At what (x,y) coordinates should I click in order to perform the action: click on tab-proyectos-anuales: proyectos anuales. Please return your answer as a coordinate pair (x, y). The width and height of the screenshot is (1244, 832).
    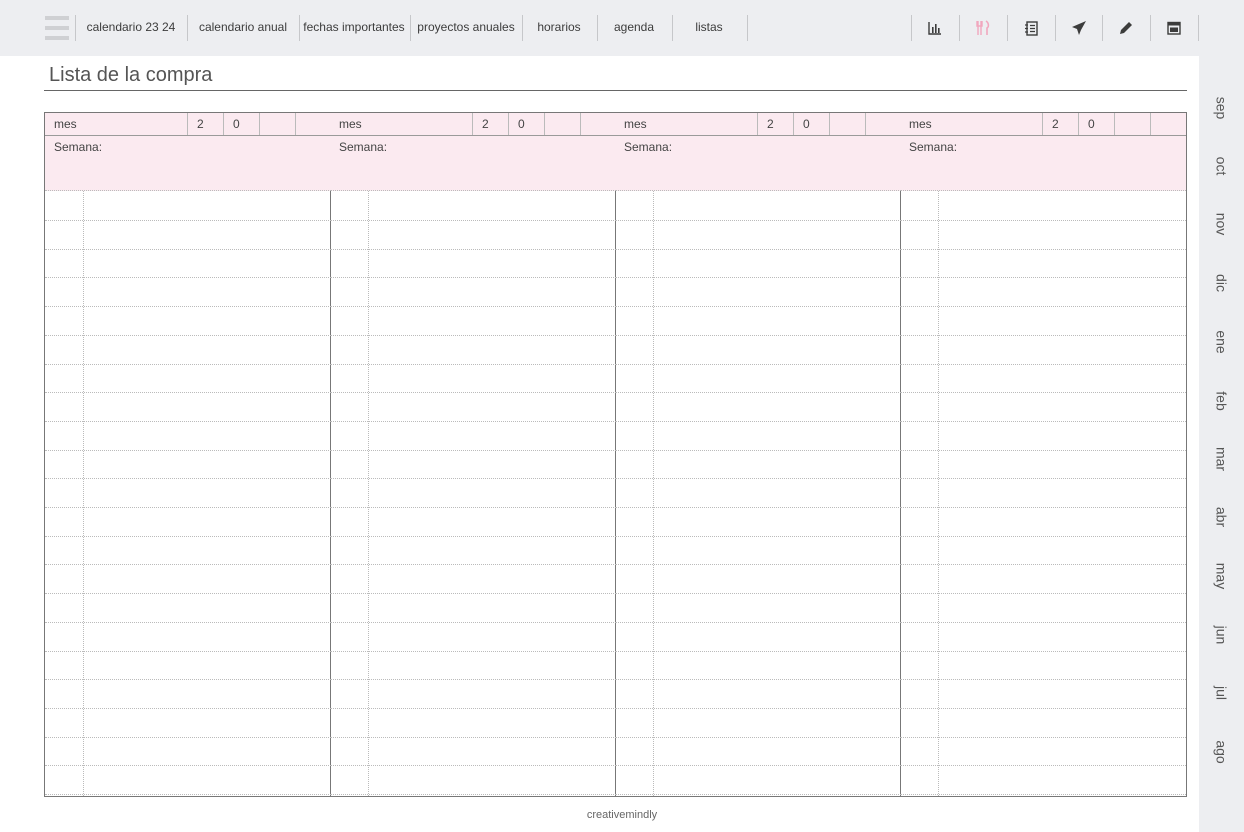
    Looking at the image, I should click on (466, 28).